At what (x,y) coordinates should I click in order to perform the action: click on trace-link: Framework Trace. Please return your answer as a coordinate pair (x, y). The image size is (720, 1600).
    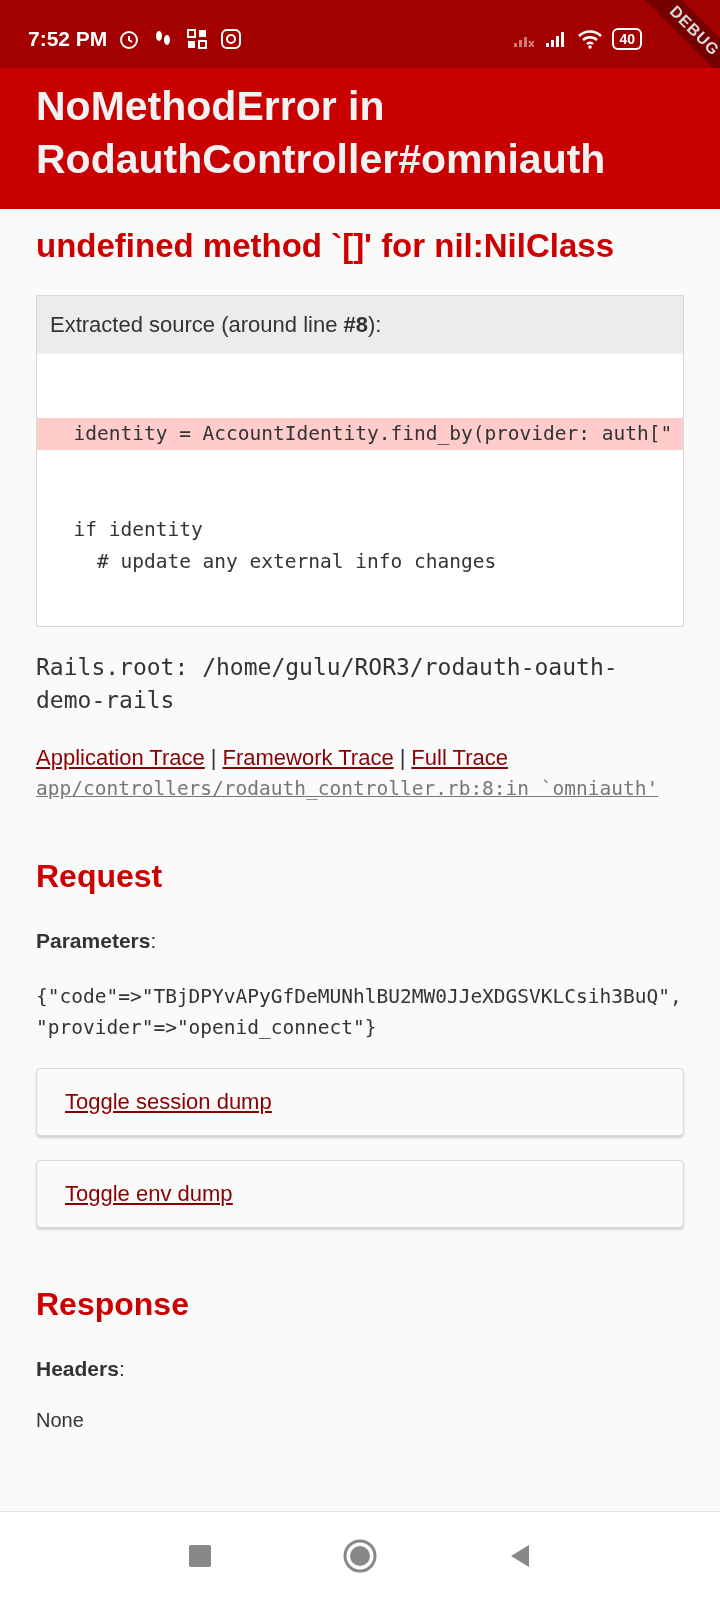
    Looking at the image, I should click on (308, 758).